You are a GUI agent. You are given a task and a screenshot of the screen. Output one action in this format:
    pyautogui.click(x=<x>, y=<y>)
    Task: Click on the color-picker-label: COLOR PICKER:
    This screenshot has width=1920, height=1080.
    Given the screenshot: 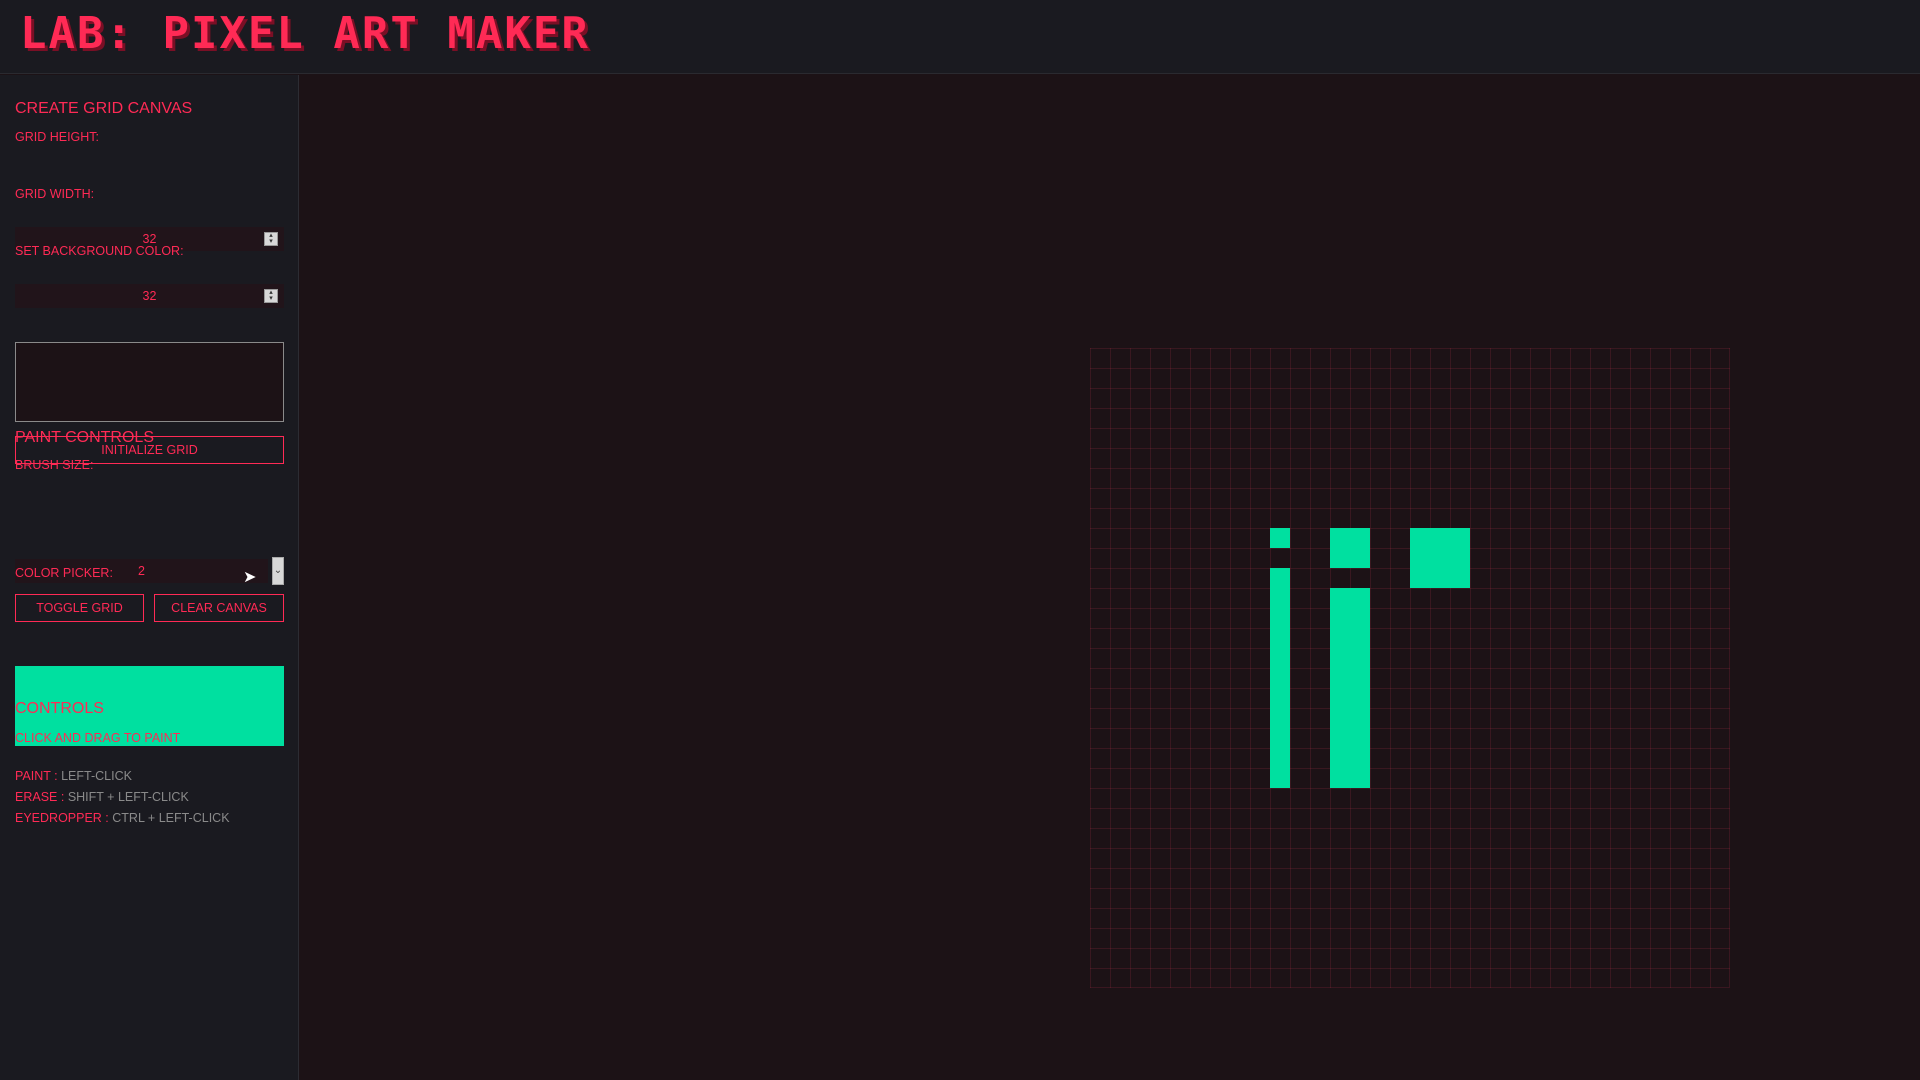 What is the action you would take?
    pyautogui.click(x=64, y=573)
    